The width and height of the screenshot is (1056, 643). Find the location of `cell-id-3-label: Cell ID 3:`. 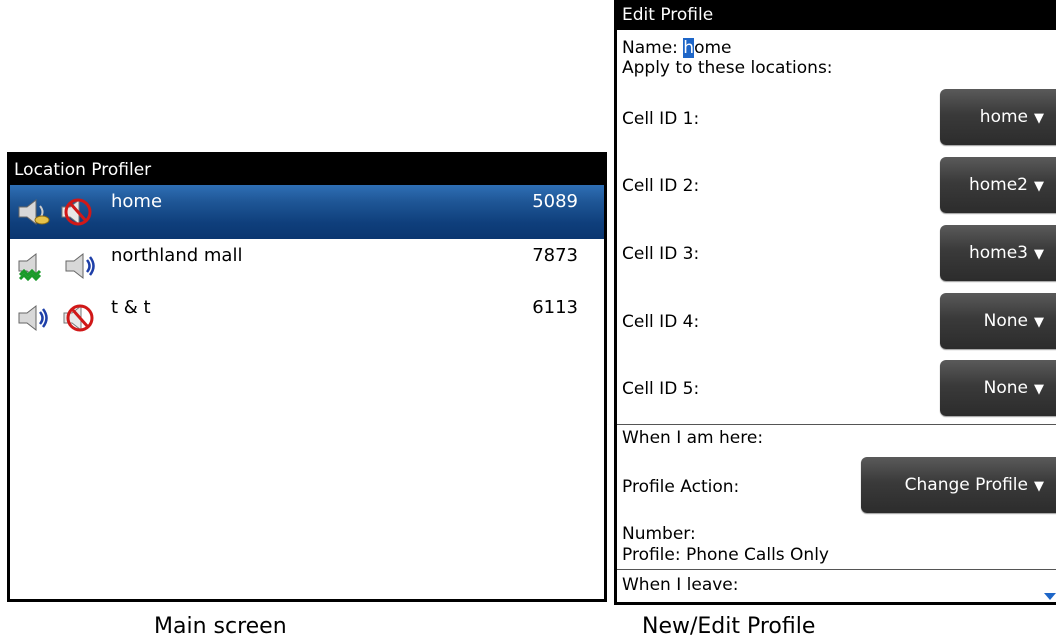

cell-id-3-label: Cell ID 3: is located at coordinates (661, 254).